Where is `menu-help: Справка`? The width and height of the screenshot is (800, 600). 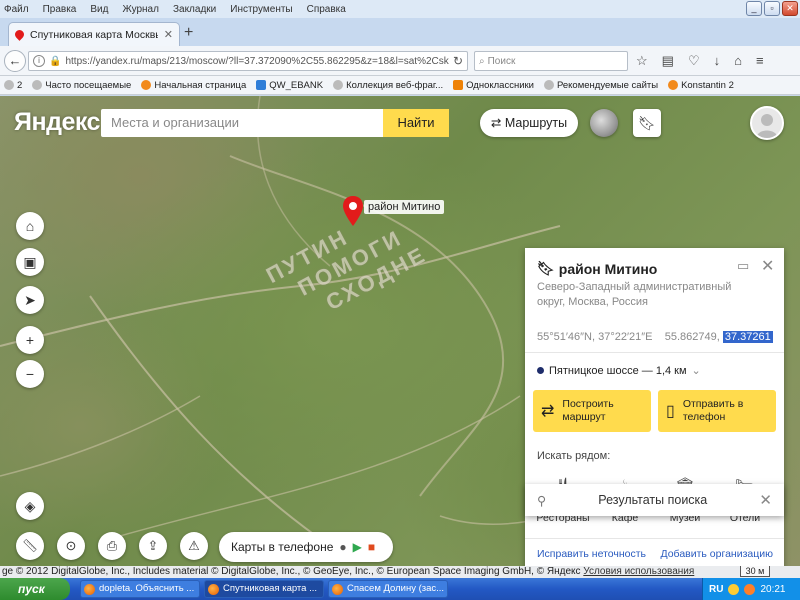 menu-help: Справка is located at coordinates (326, 9).